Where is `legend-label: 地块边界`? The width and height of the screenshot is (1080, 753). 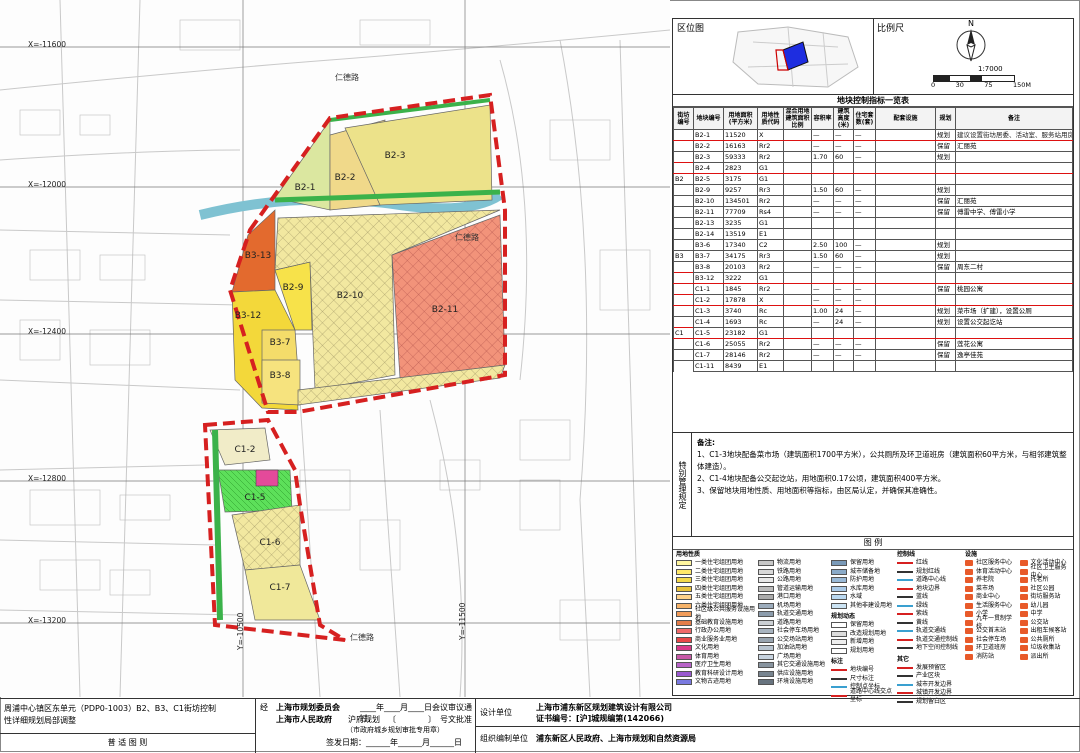 legend-label: 地块边界 is located at coordinates (928, 588).